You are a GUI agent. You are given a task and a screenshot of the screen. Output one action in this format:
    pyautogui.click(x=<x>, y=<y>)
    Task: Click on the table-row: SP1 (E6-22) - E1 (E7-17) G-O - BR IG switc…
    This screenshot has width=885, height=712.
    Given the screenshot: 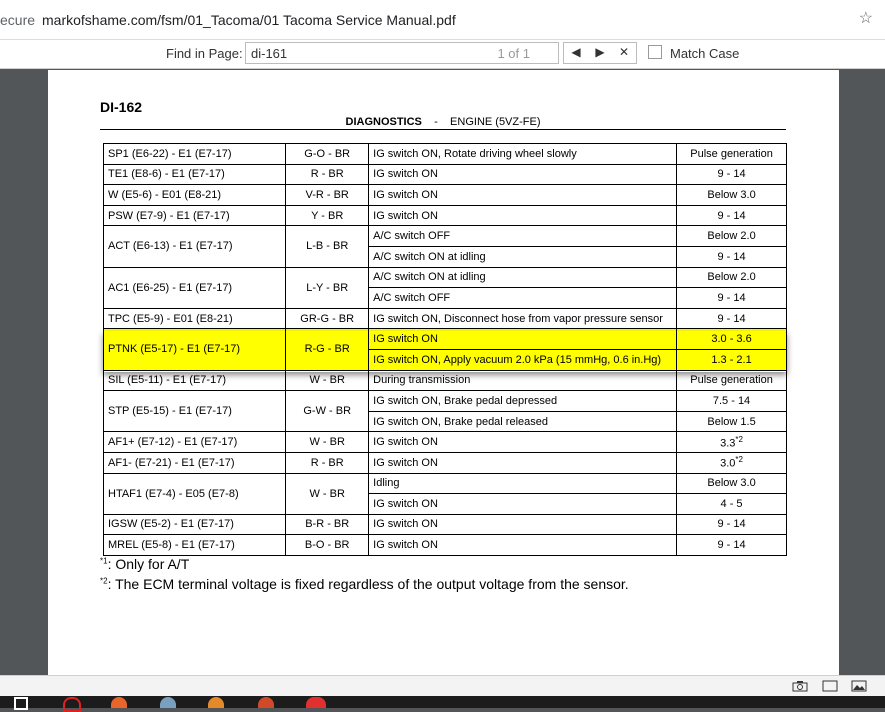 What is the action you would take?
    pyautogui.click(x=444, y=154)
    